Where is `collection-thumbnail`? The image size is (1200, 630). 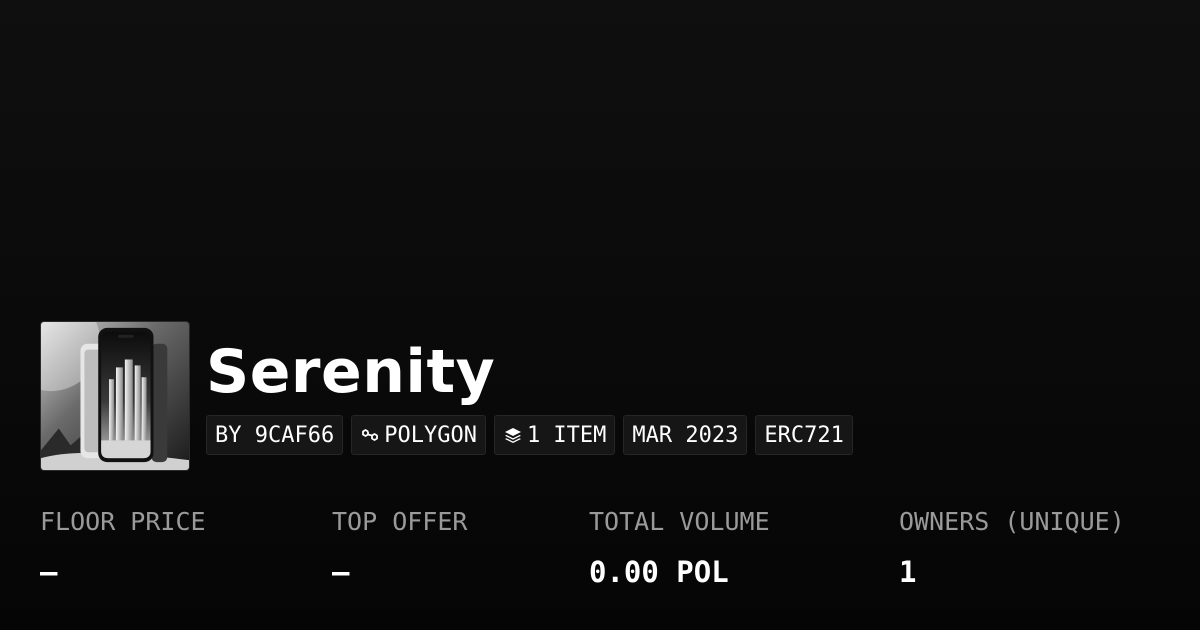
collection-thumbnail is located at coordinates (115, 396).